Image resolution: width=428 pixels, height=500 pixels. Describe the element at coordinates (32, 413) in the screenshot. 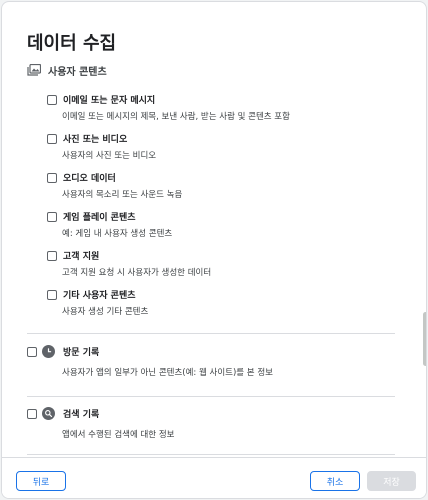

I see `checkbox-search-history` at that location.